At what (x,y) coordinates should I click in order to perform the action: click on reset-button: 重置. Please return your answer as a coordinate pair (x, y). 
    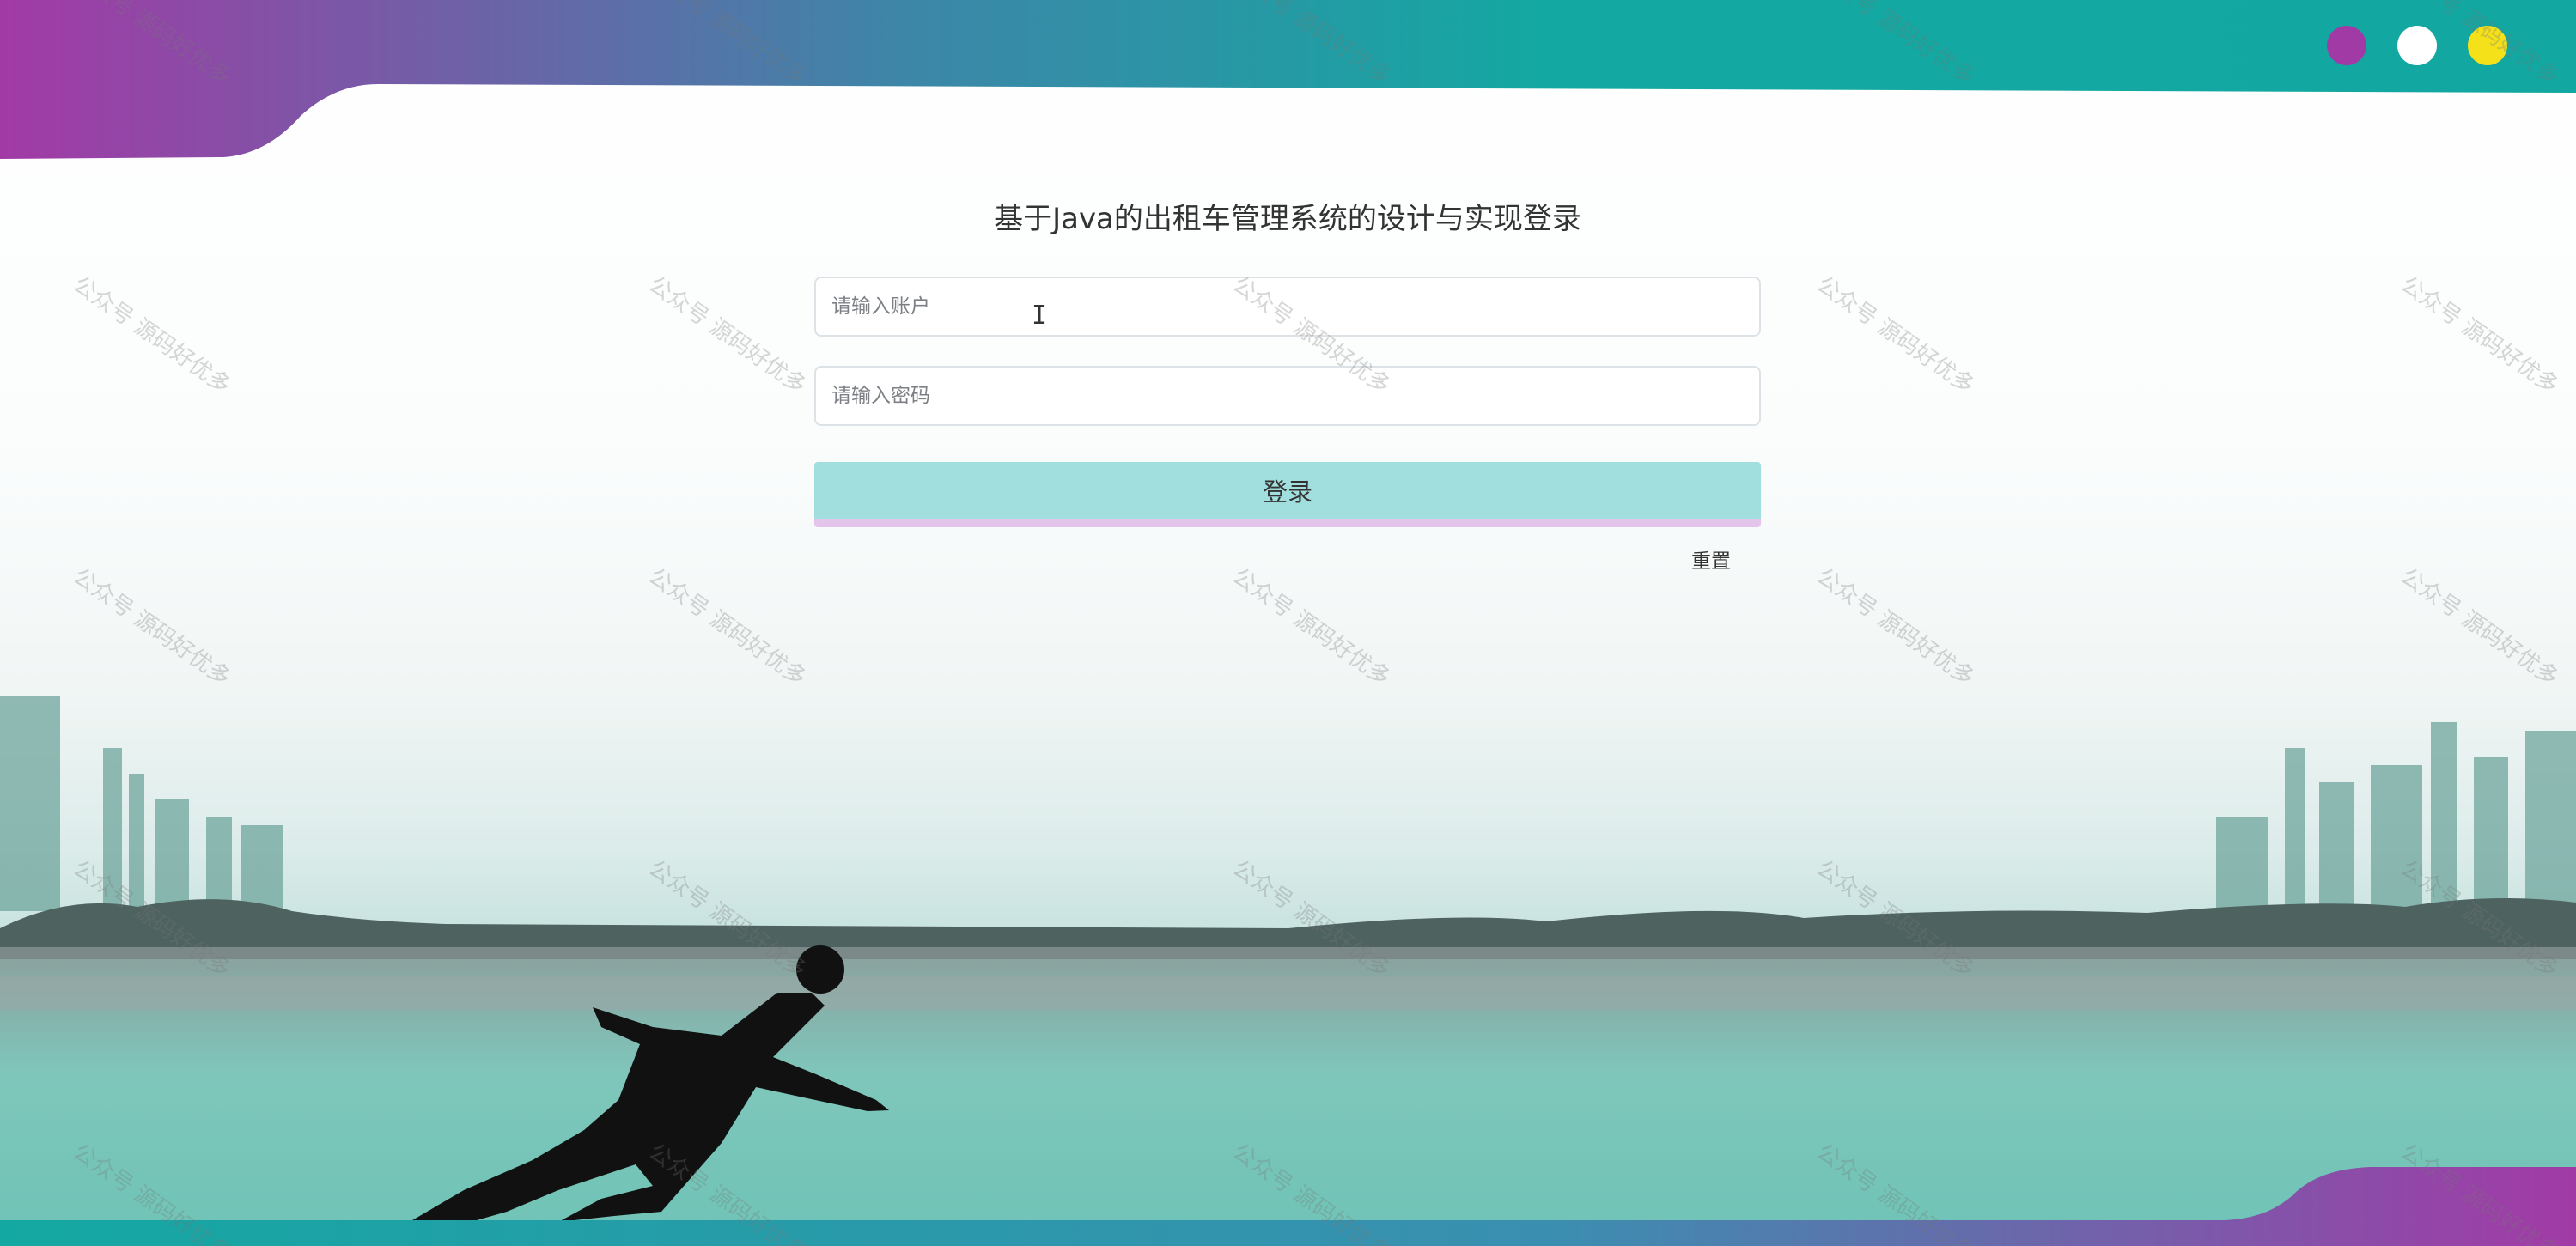
    Looking at the image, I should click on (1287, 559).